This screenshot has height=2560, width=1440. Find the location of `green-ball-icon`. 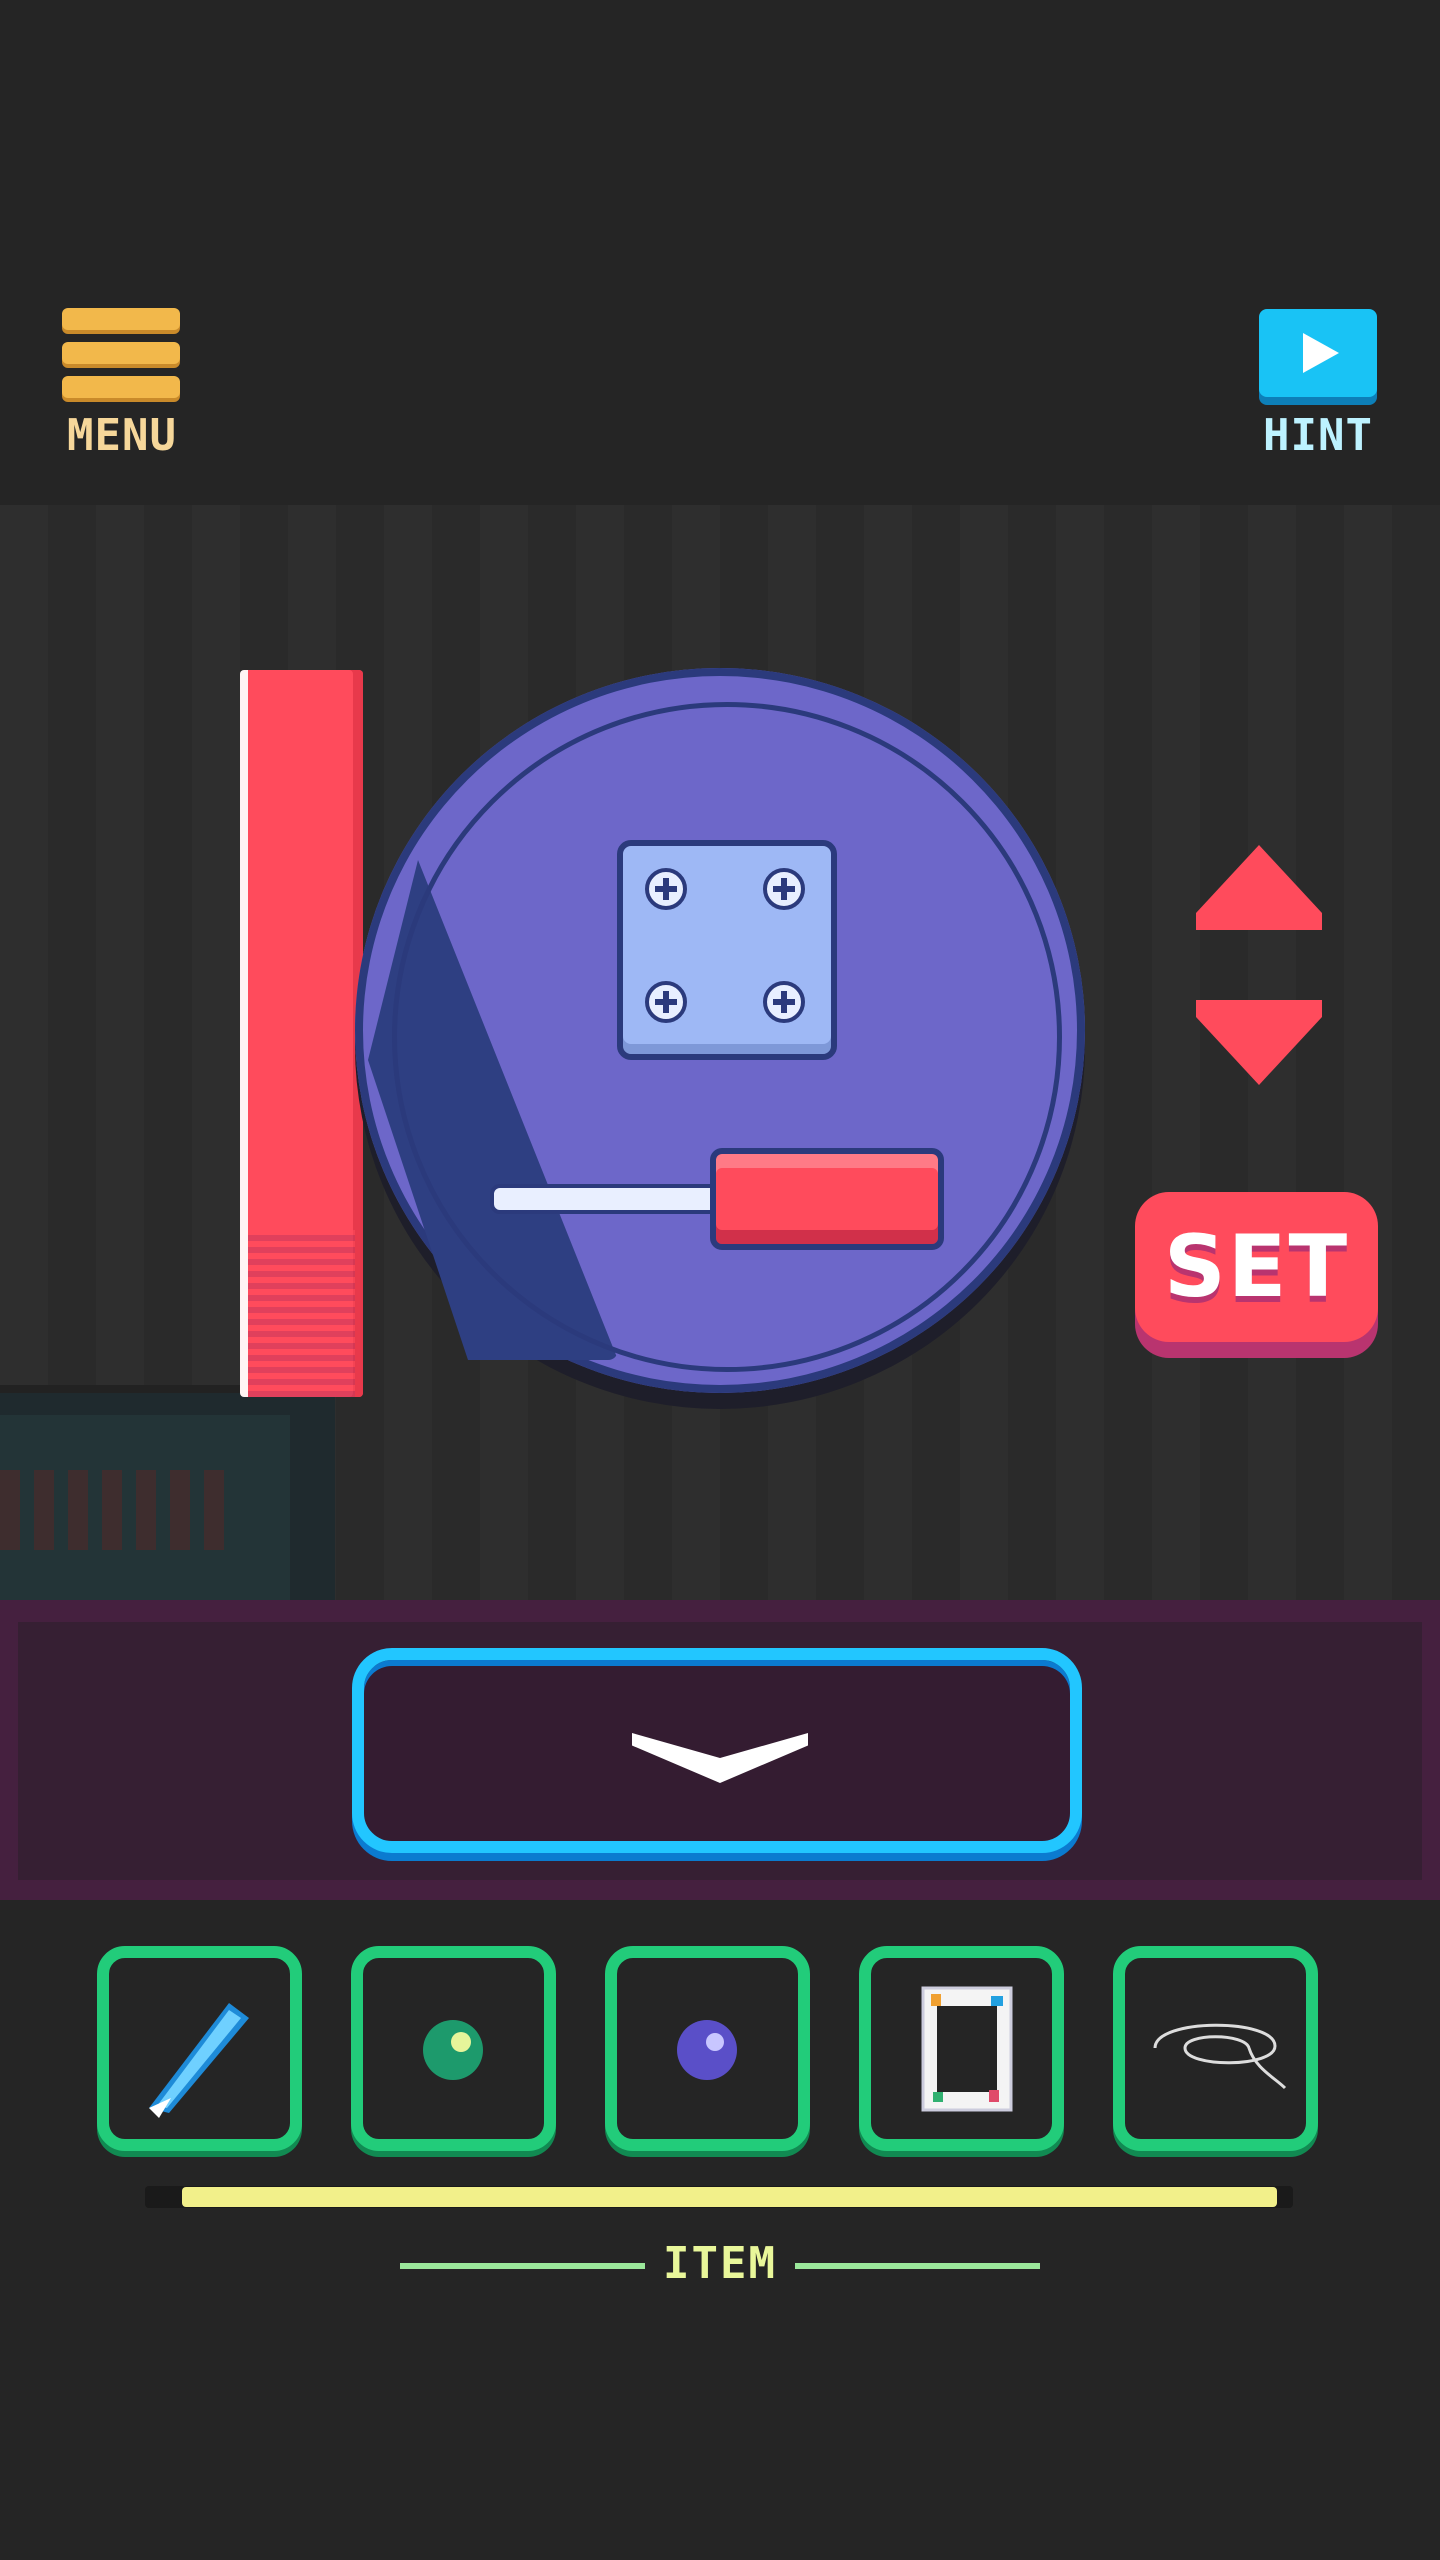

green-ball-icon is located at coordinates (453, 2050).